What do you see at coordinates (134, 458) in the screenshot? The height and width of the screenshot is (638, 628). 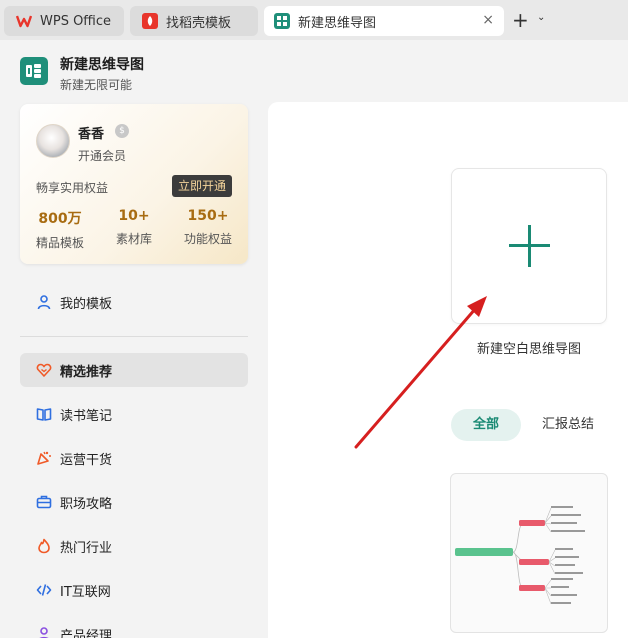 I see `sidebar-item-operations: 运营干货` at bounding box center [134, 458].